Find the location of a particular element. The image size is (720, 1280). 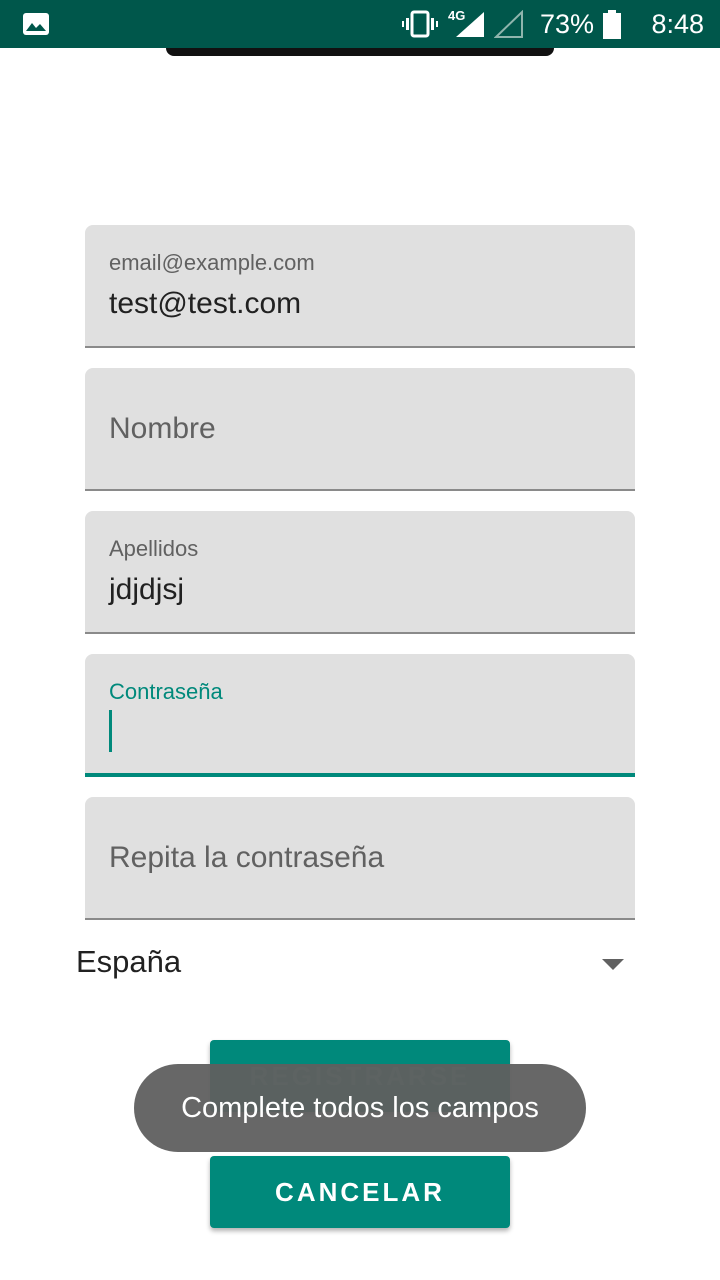

email-field-label: email@example.com is located at coordinates (212, 262).